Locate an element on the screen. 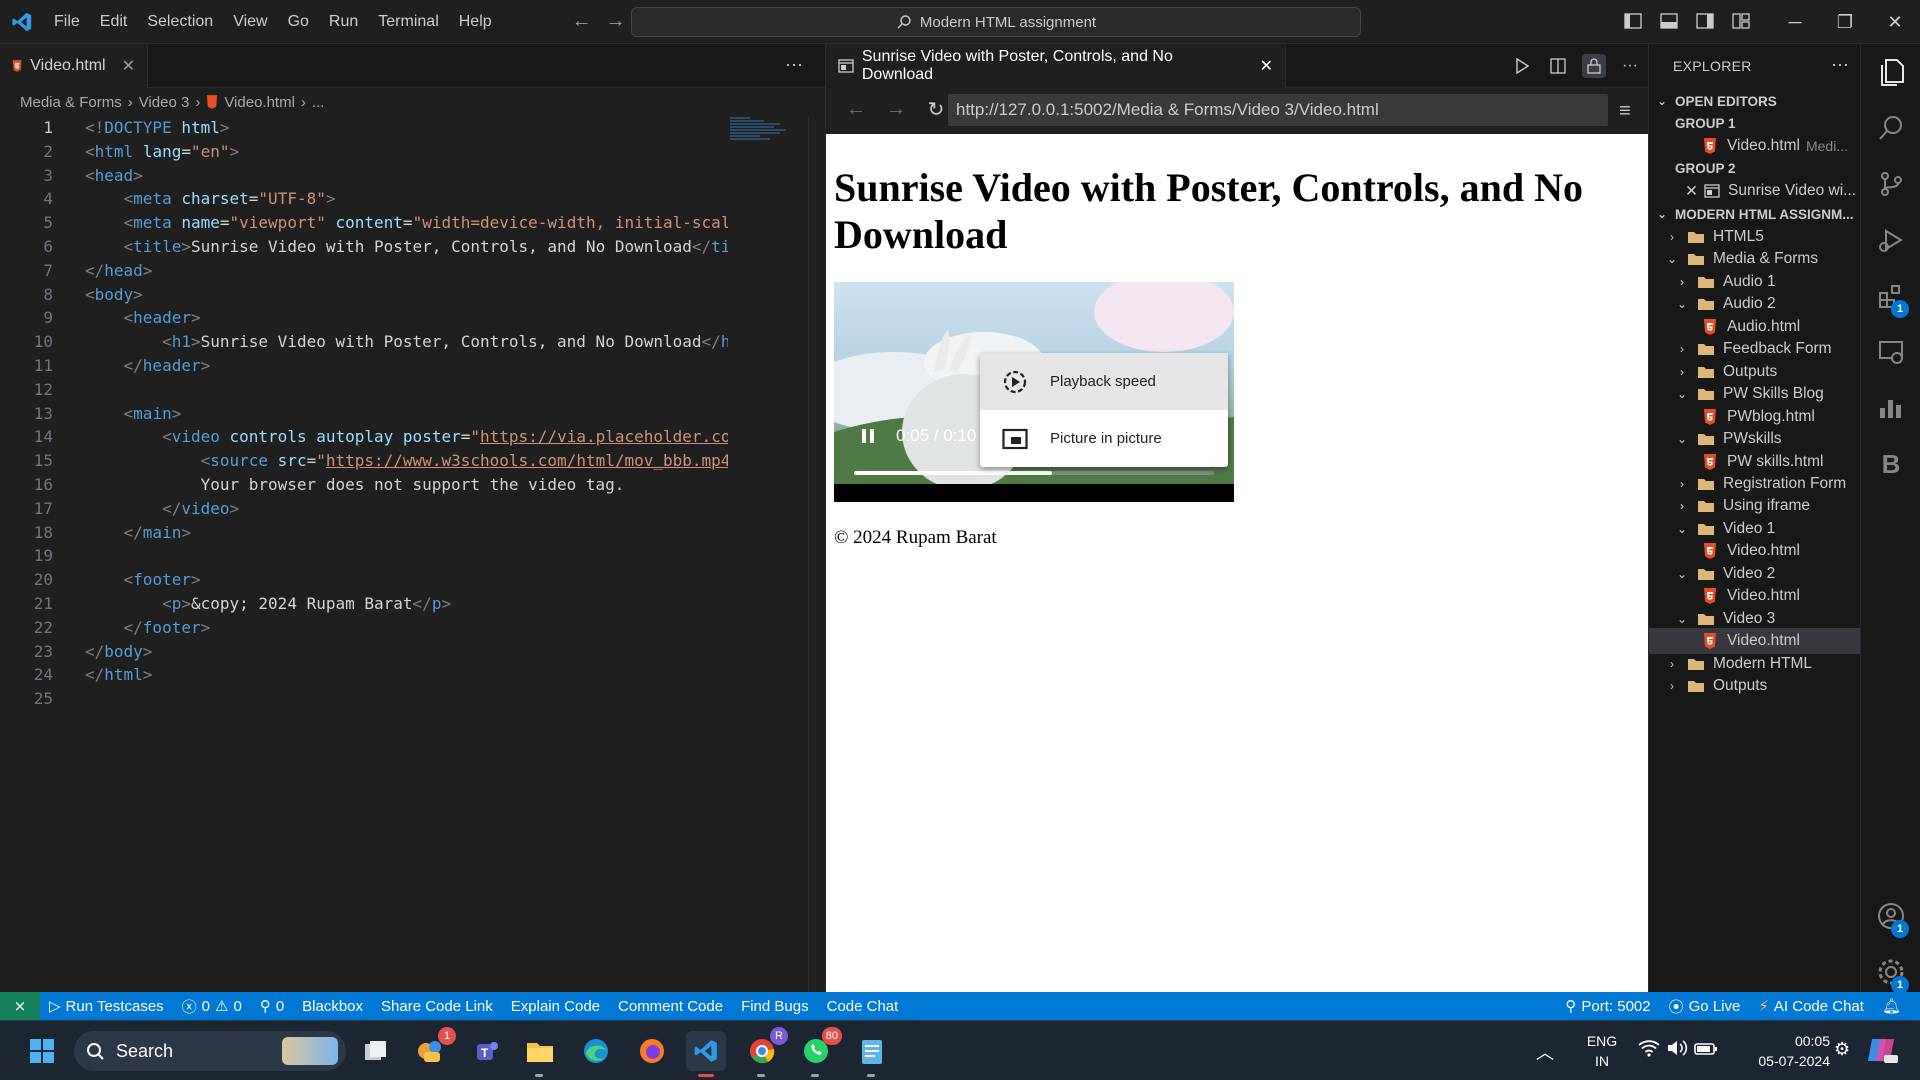 The width and height of the screenshot is (1920, 1080). code-line: 3 <head> is located at coordinates (364, 176).